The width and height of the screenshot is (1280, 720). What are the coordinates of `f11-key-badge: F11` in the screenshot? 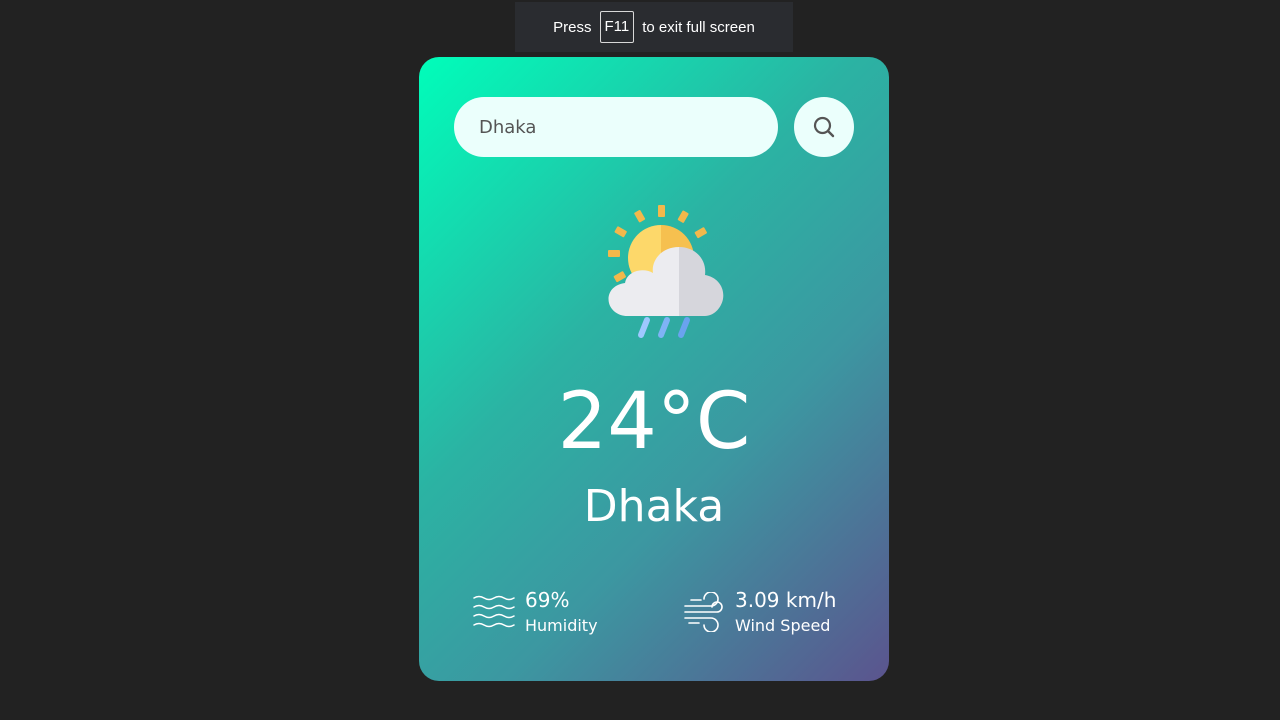 It's located at (617, 27).